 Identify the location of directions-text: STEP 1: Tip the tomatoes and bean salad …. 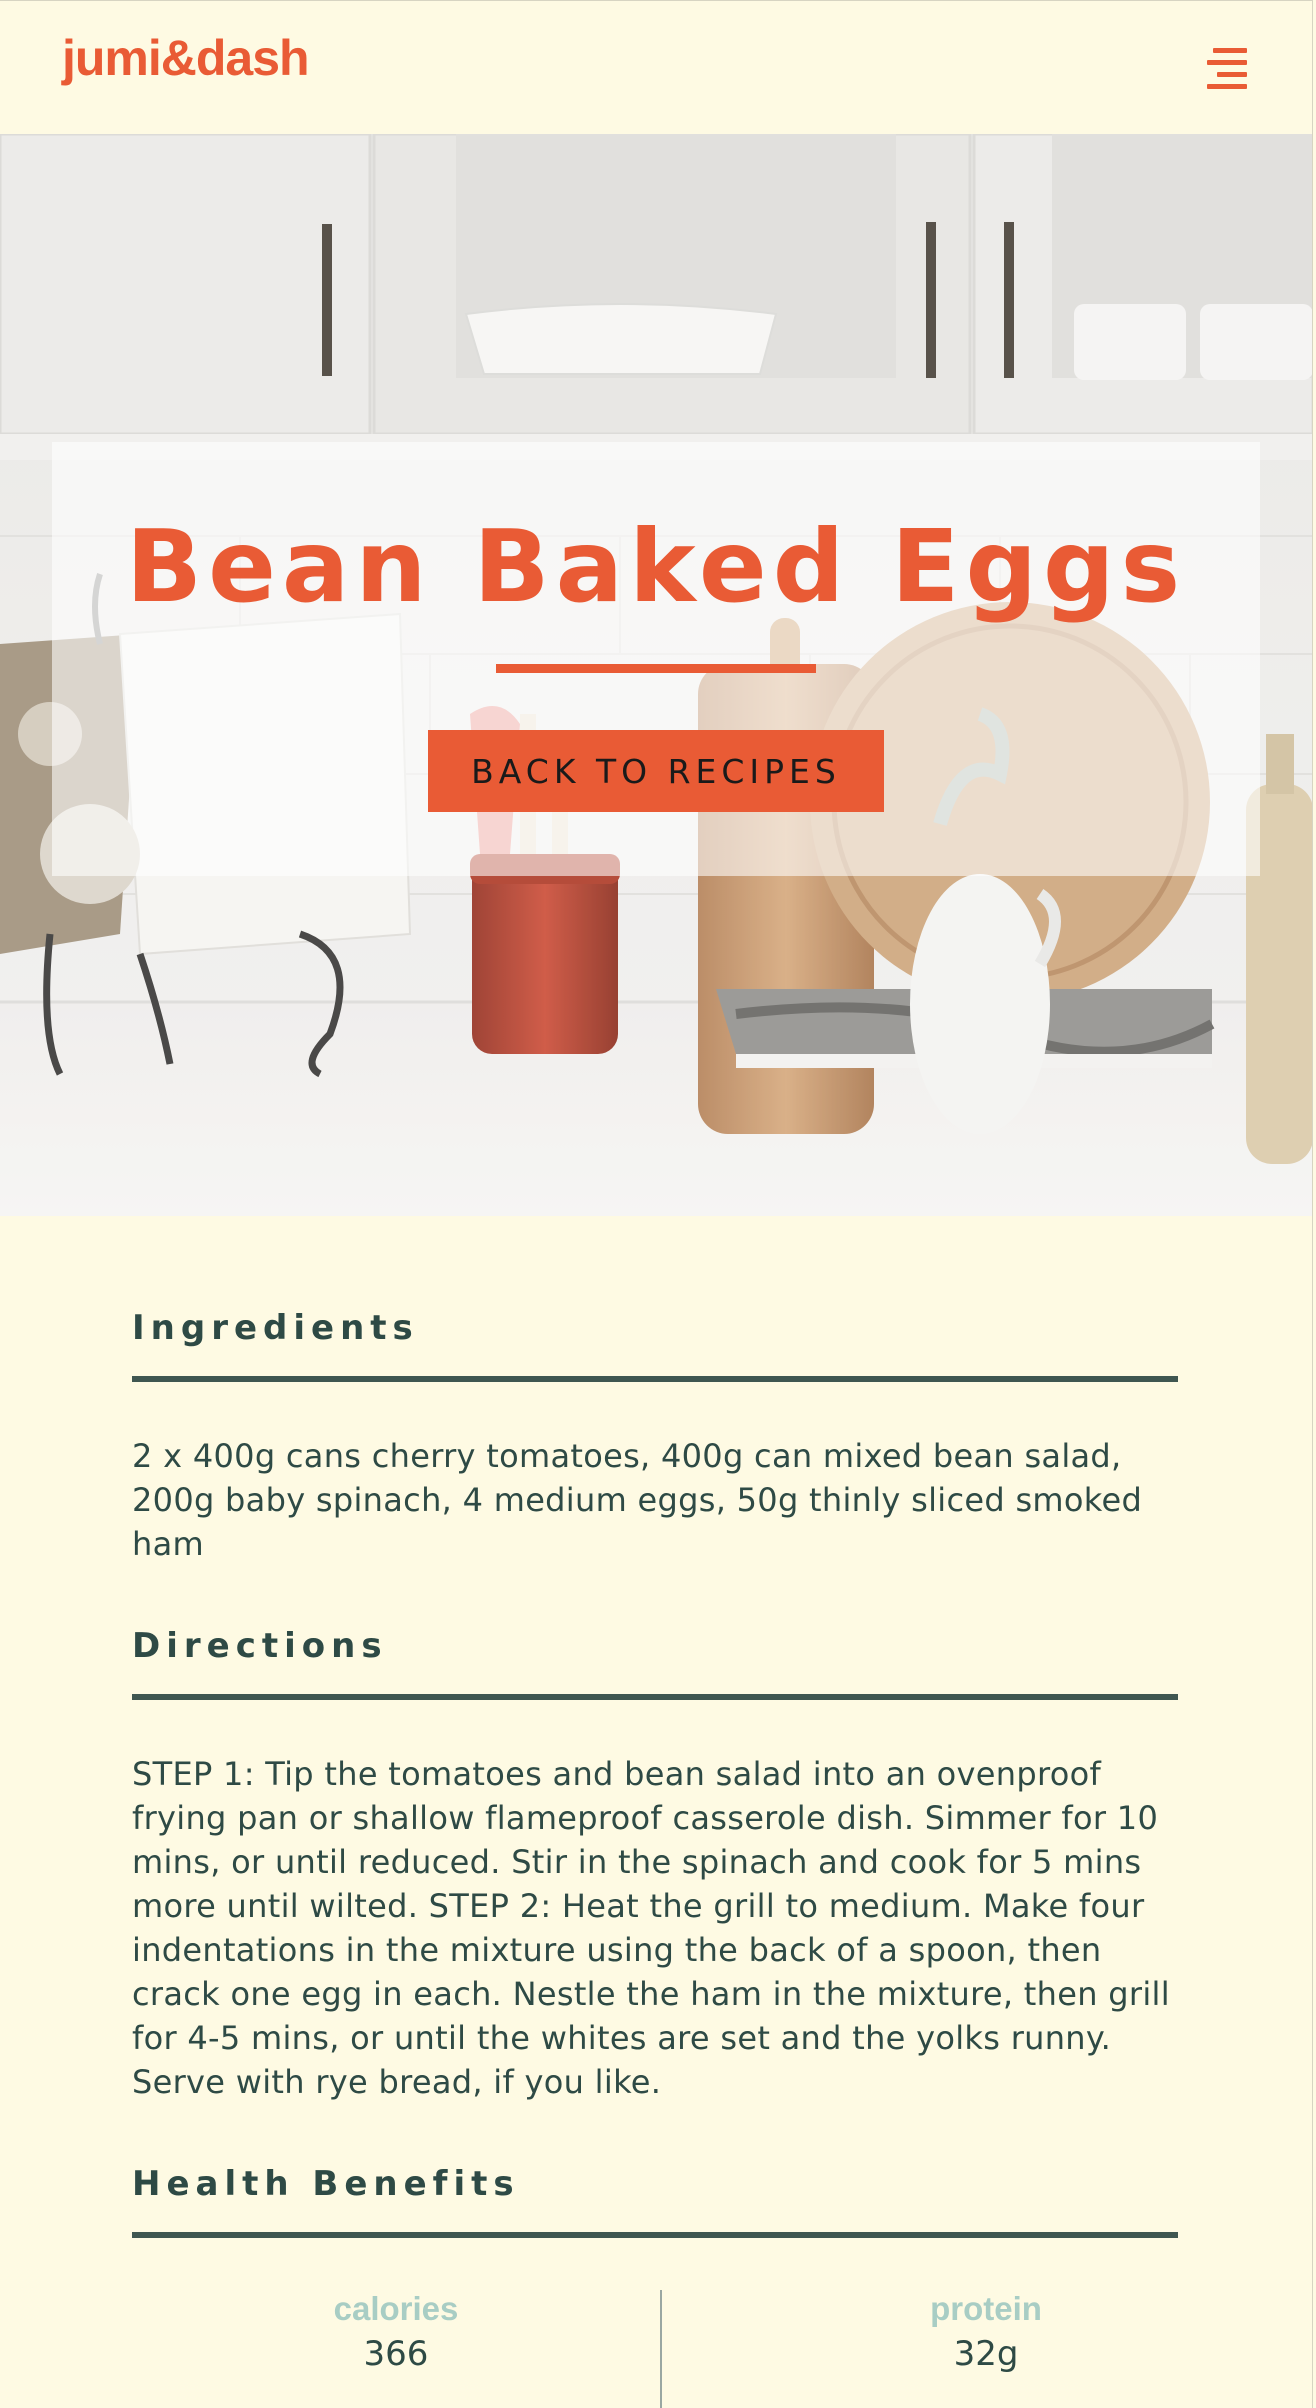
(651, 1928).